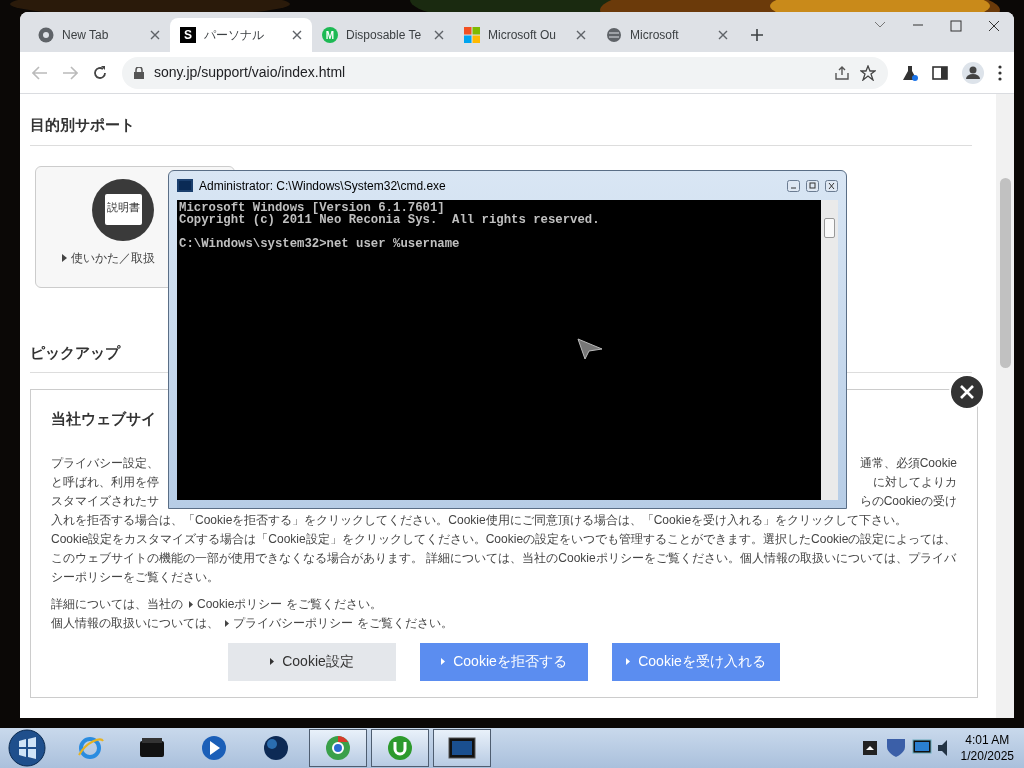 This screenshot has height=768, width=1024. What do you see at coordinates (390, 220) in the screenshot?
I see `console-line: Copyright (c) 2011 Neo Reconia Sys. All rights reserved.` at bounding box center [390, 220].